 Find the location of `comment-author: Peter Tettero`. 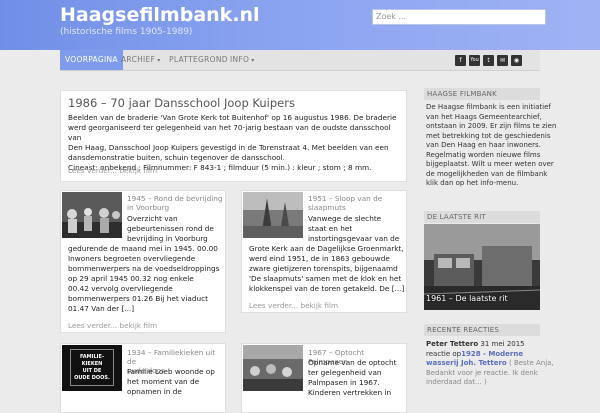

comment-author: Peter Tettero is located at coordinates (452, 344).